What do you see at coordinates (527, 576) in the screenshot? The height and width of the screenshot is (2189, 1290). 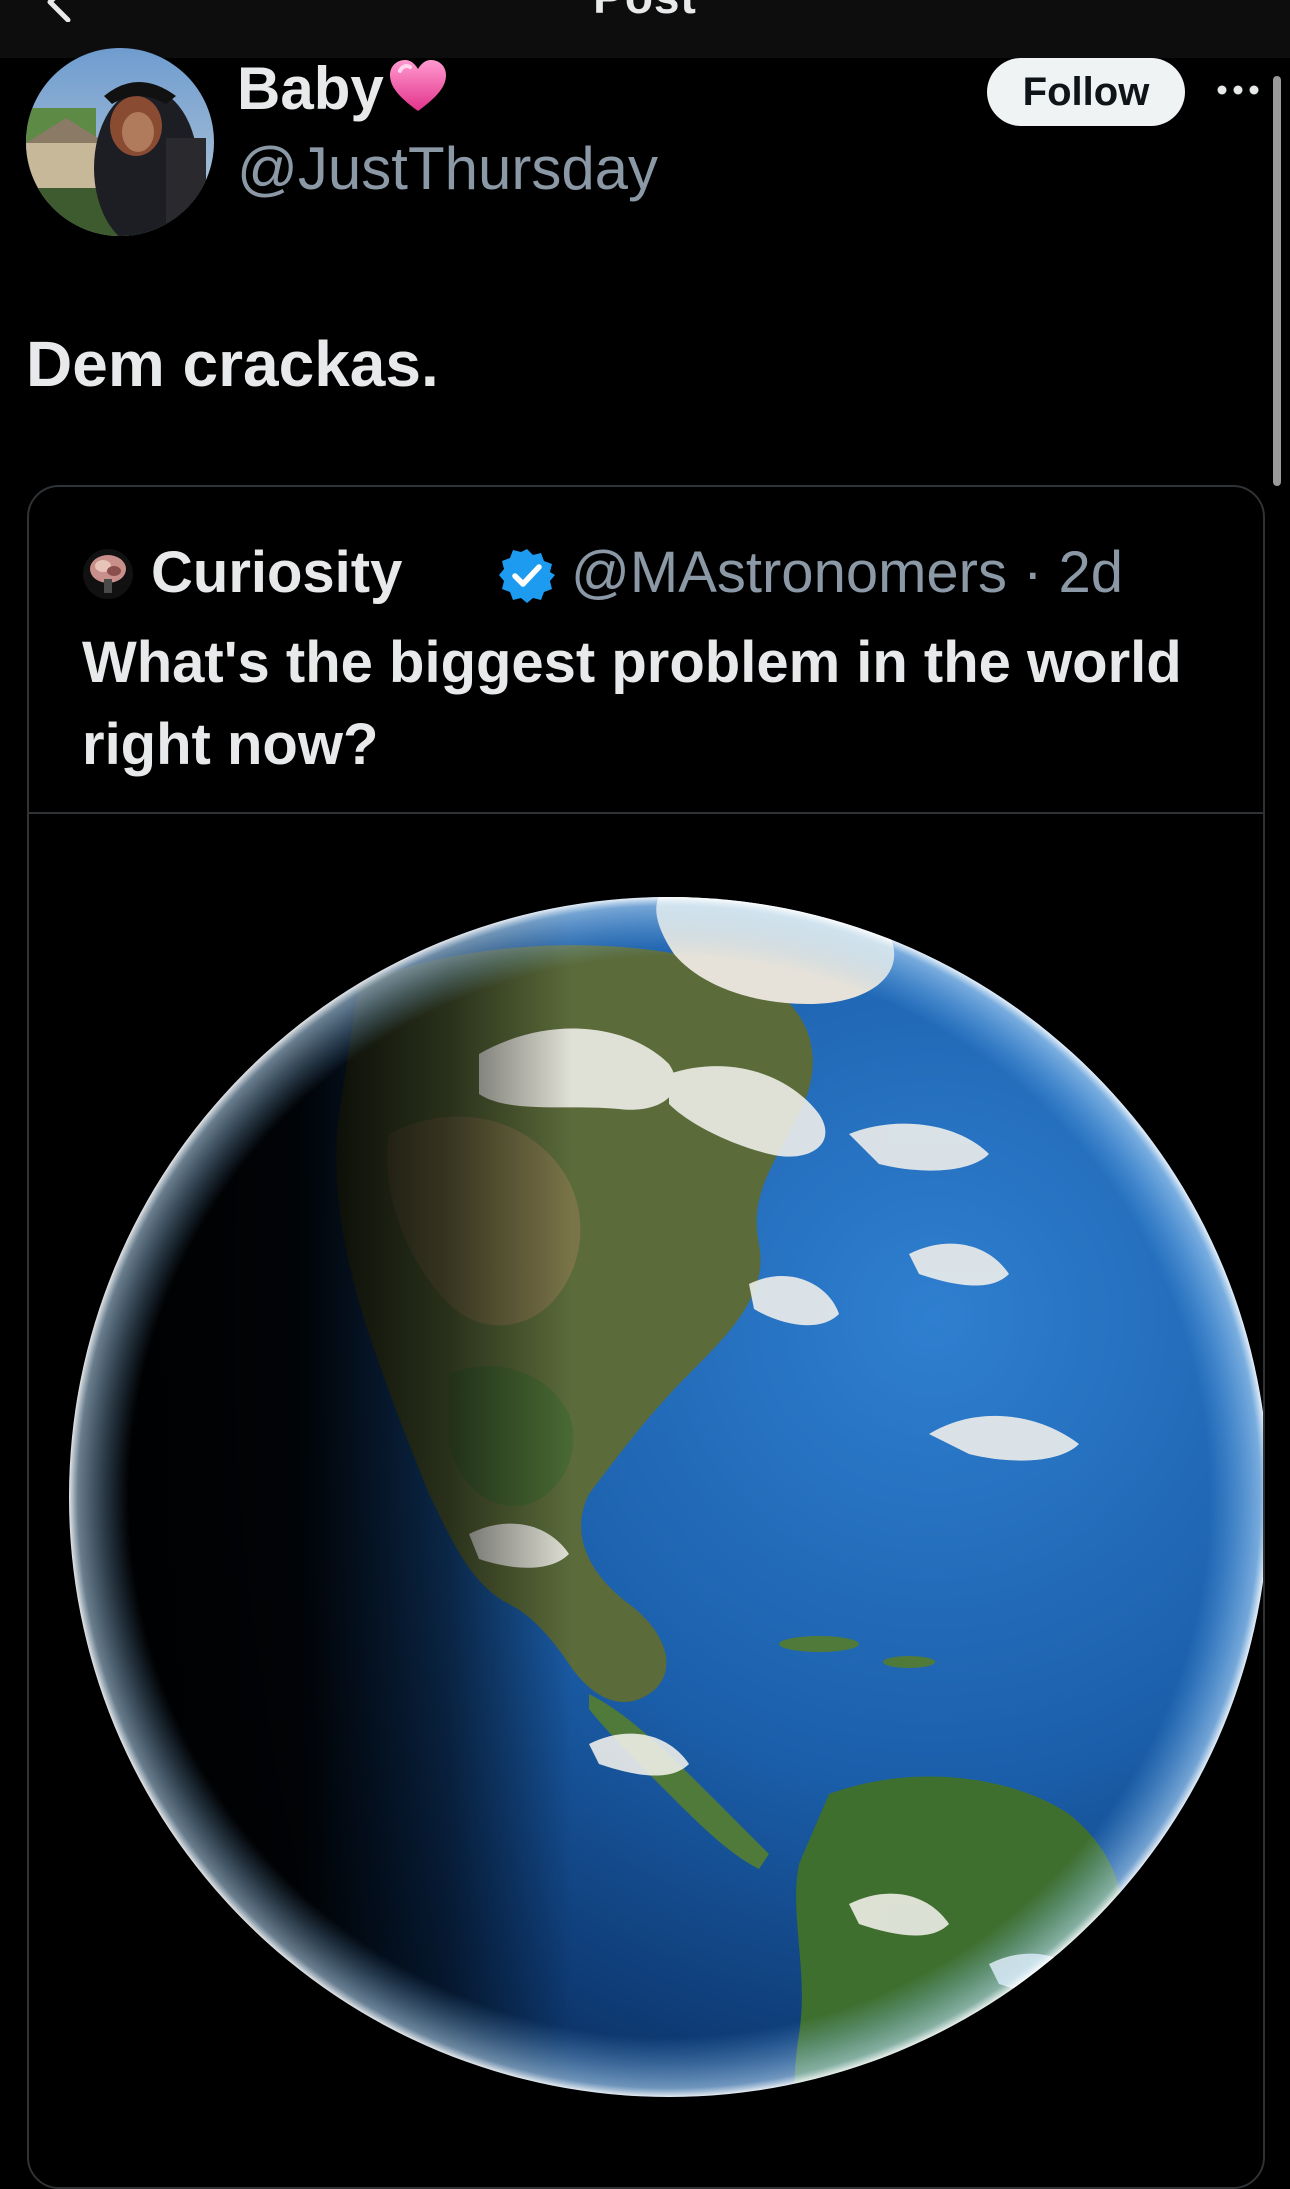 I see `verified-badge-icon` at bounding box center [527, 576].